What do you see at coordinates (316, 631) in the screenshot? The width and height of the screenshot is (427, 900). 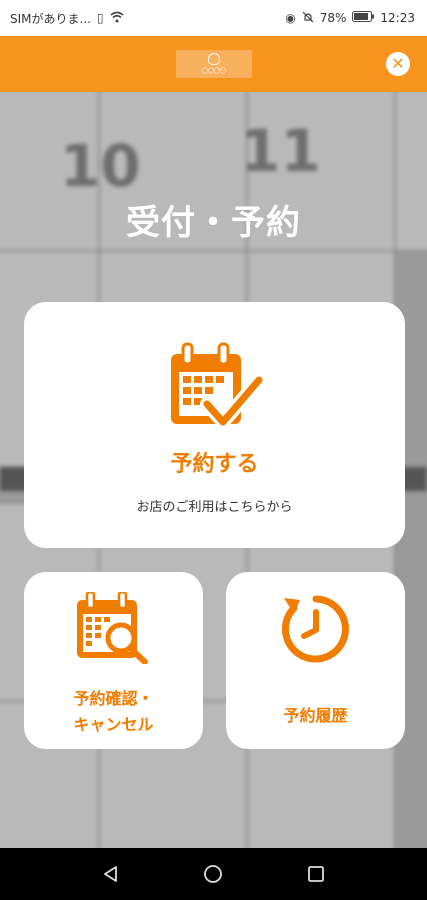 I see `clock-history-icon` at bounding box center [316, 631].